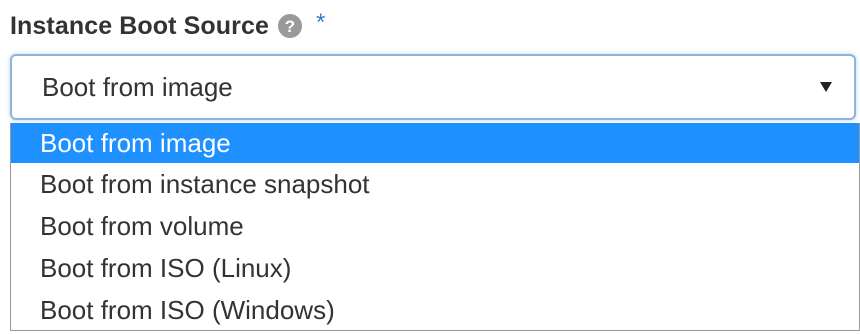 The image size is (860, 334). What do you see at coordinates (435, 143) in the screenshot?
I see `option-boot-from-image: Boot from image` at bounding box center [435, 143].